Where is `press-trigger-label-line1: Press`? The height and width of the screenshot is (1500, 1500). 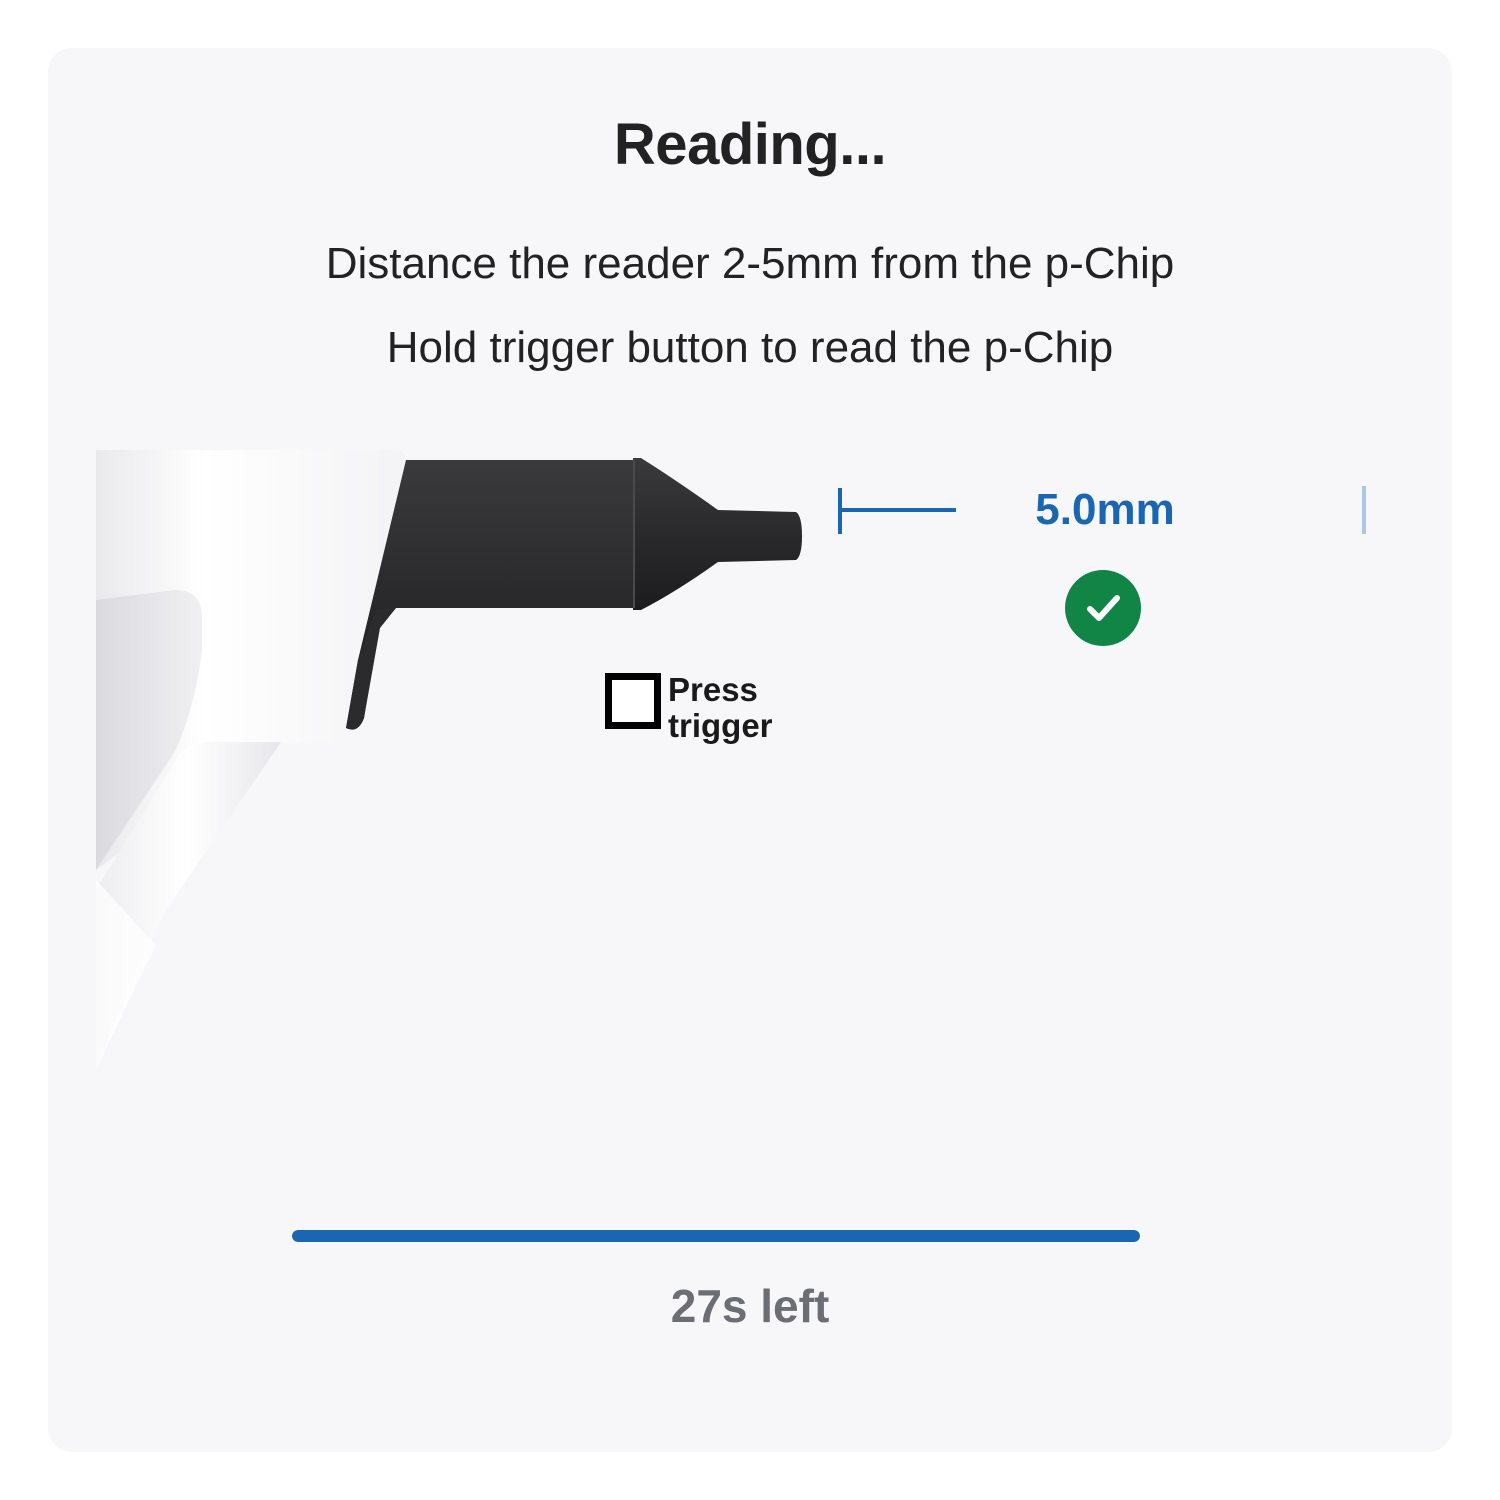
press-trigger-label-line1: Press is located at coordinates (713, 689).